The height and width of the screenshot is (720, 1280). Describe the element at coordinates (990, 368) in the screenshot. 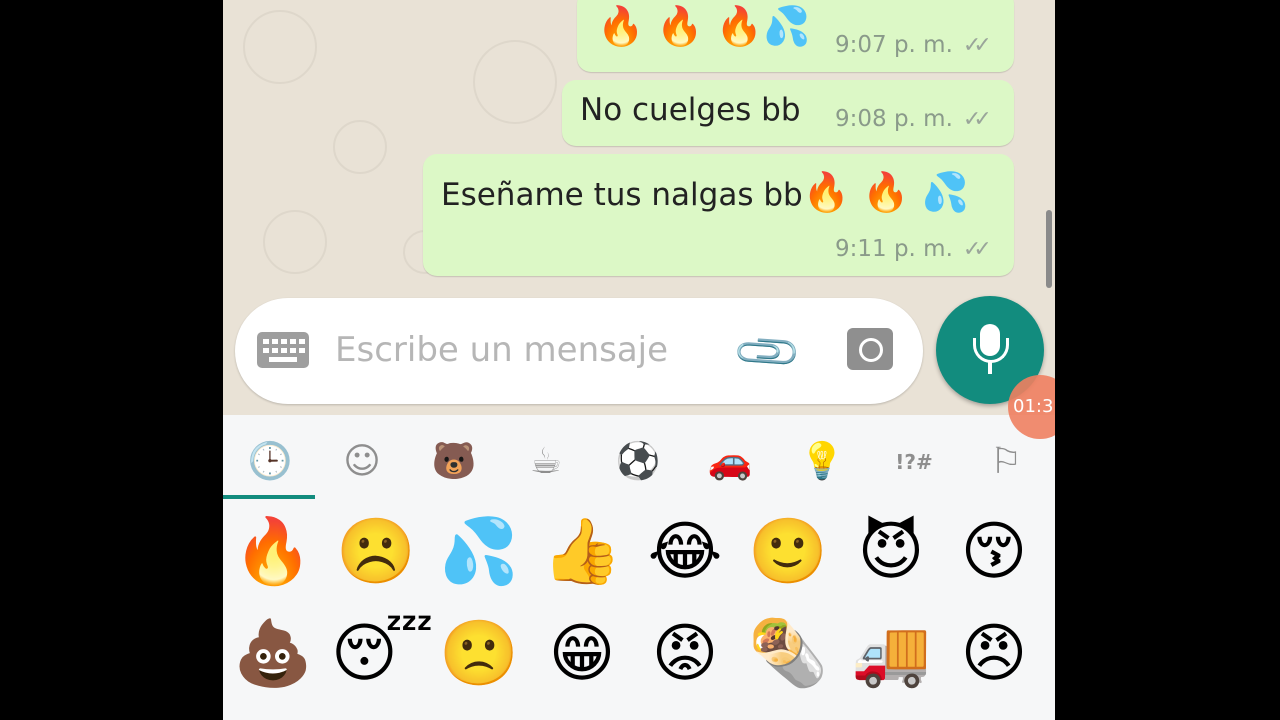

I see `microphone-icon-stem` at that location.